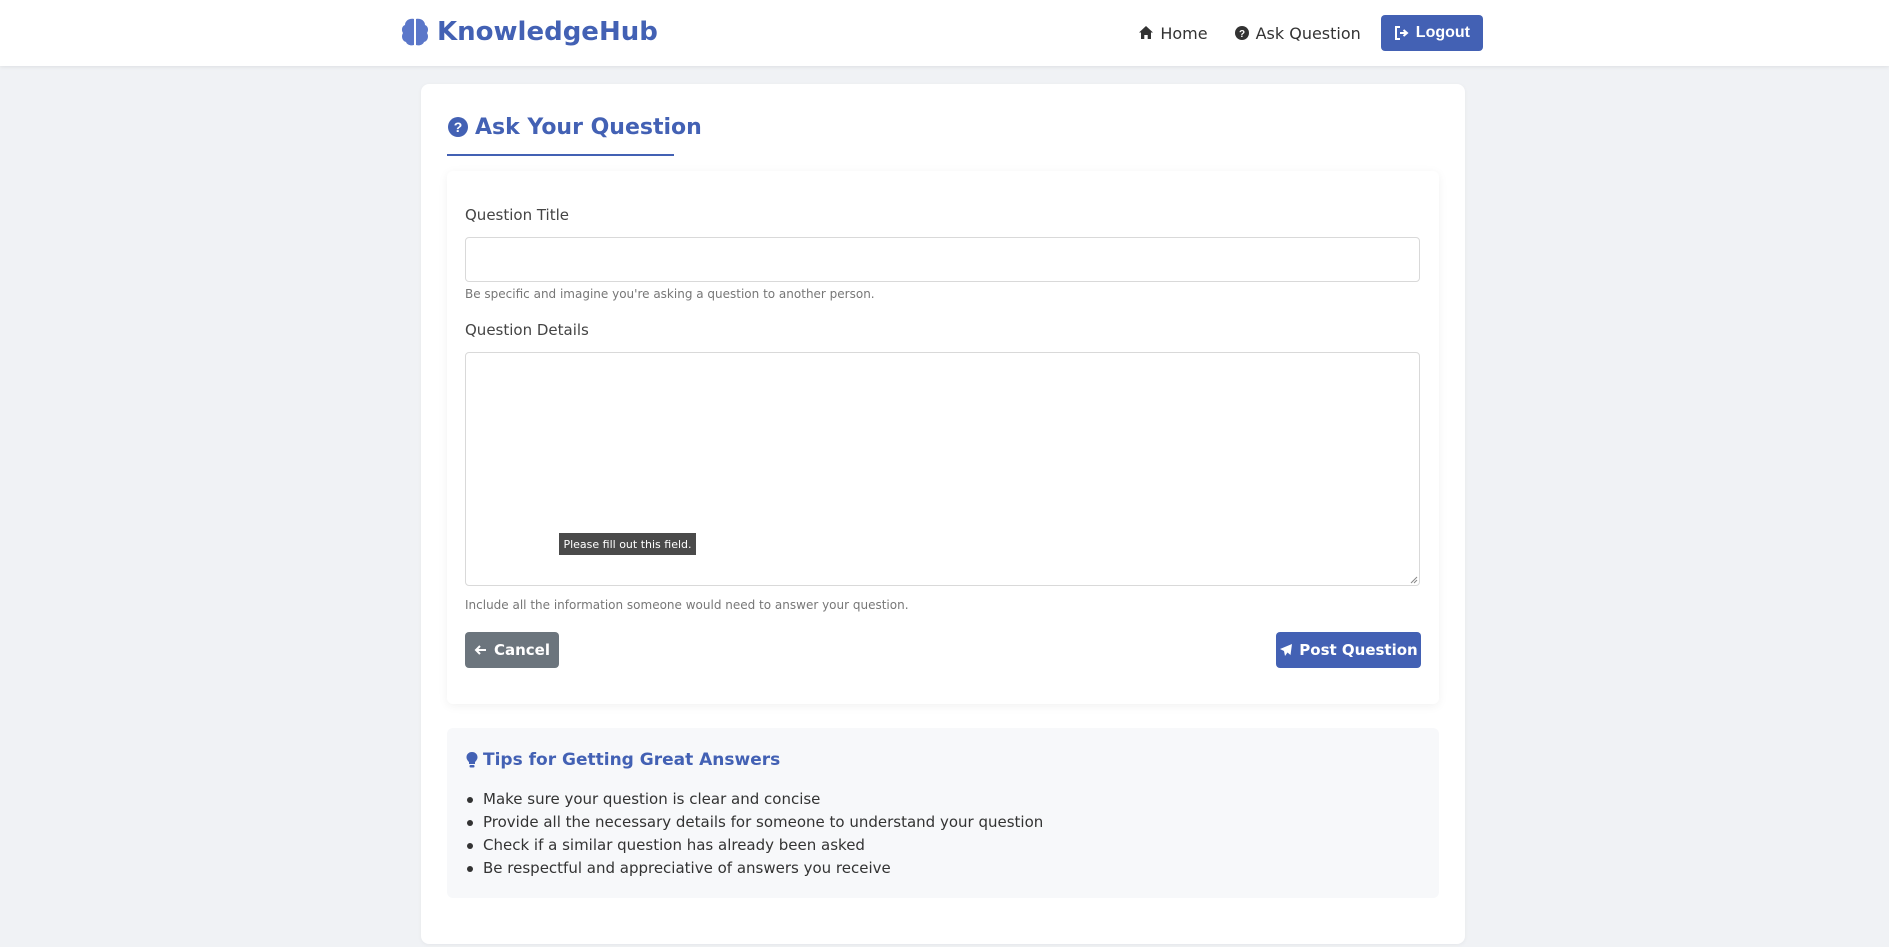  I want to click on brain-icon, so click(415, 32).